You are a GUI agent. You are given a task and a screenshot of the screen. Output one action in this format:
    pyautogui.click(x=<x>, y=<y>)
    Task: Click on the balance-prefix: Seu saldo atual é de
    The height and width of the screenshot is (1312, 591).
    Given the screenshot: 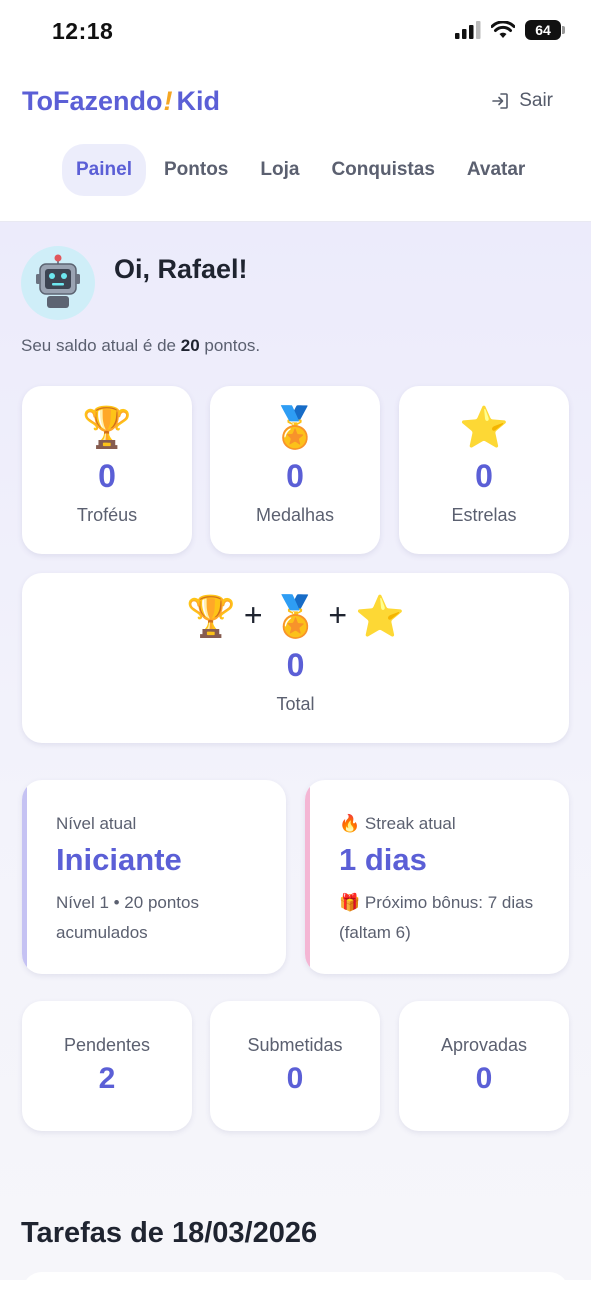 What is the action you would take?
    pyautogui.click(x=101, y=345)
    